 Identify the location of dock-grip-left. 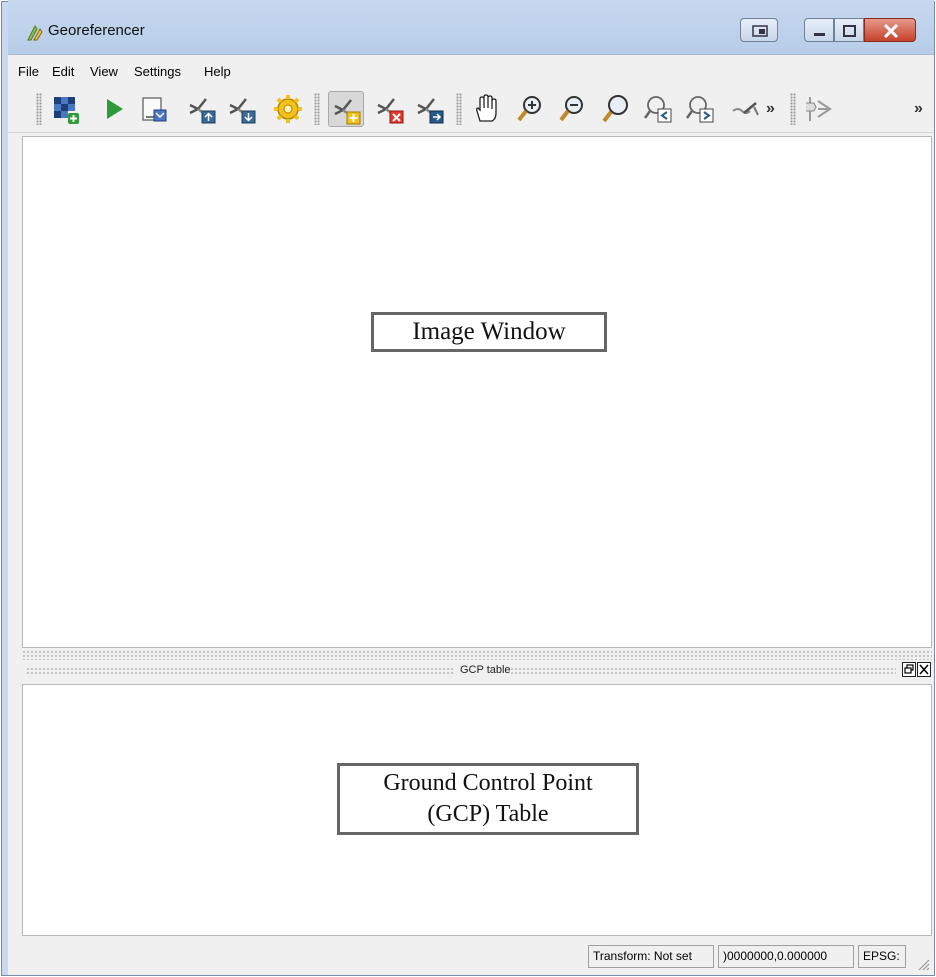
(240, 671).